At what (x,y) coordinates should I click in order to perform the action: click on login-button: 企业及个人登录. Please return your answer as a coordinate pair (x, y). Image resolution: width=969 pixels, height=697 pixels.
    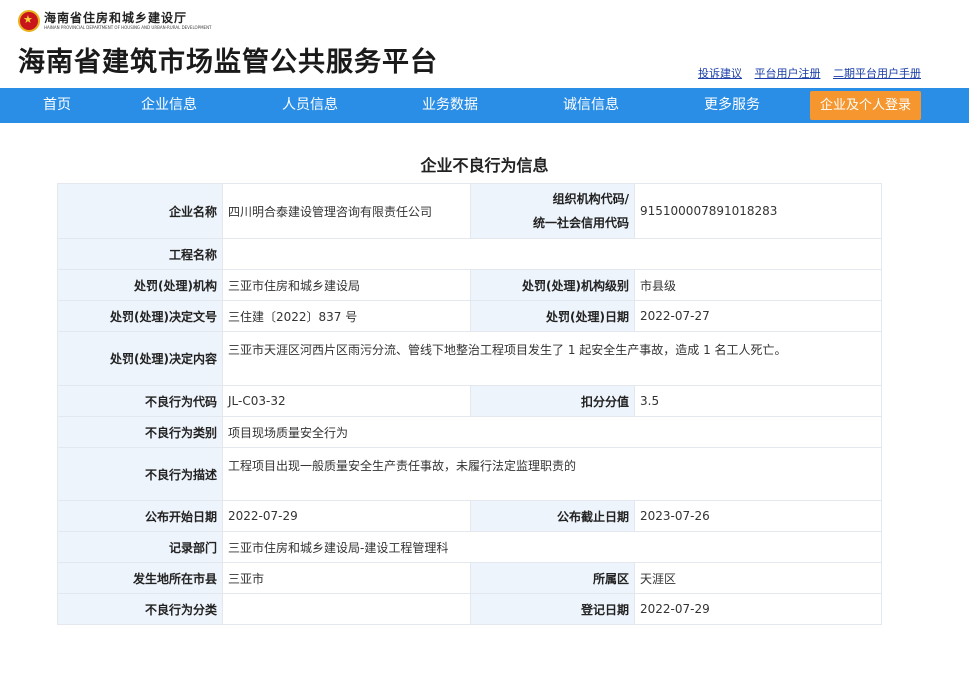
    Looking at the image, I should click on (865, 105).